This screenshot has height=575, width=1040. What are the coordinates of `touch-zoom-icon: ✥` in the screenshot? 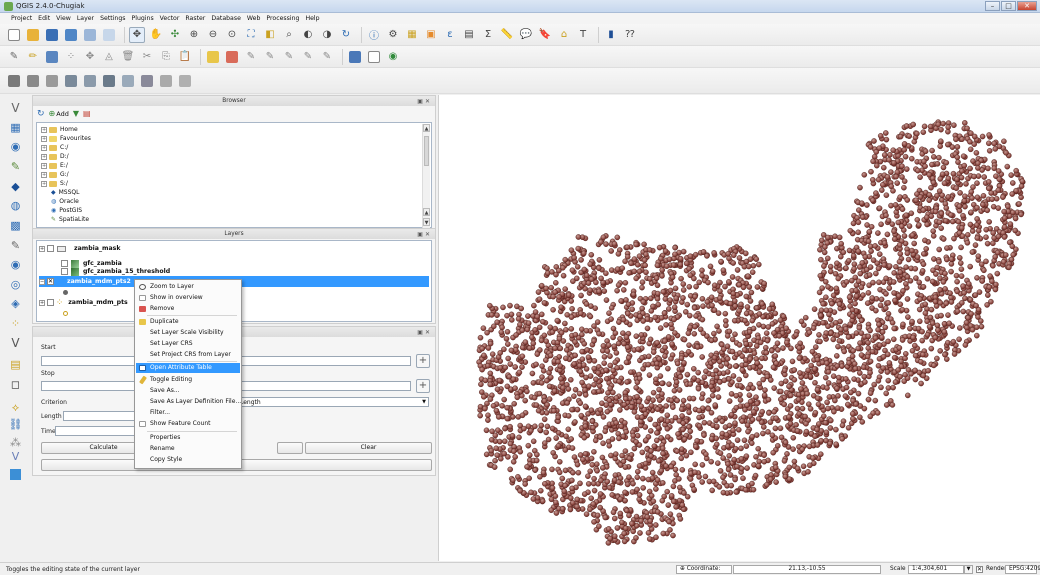 It's located at (137, 34).